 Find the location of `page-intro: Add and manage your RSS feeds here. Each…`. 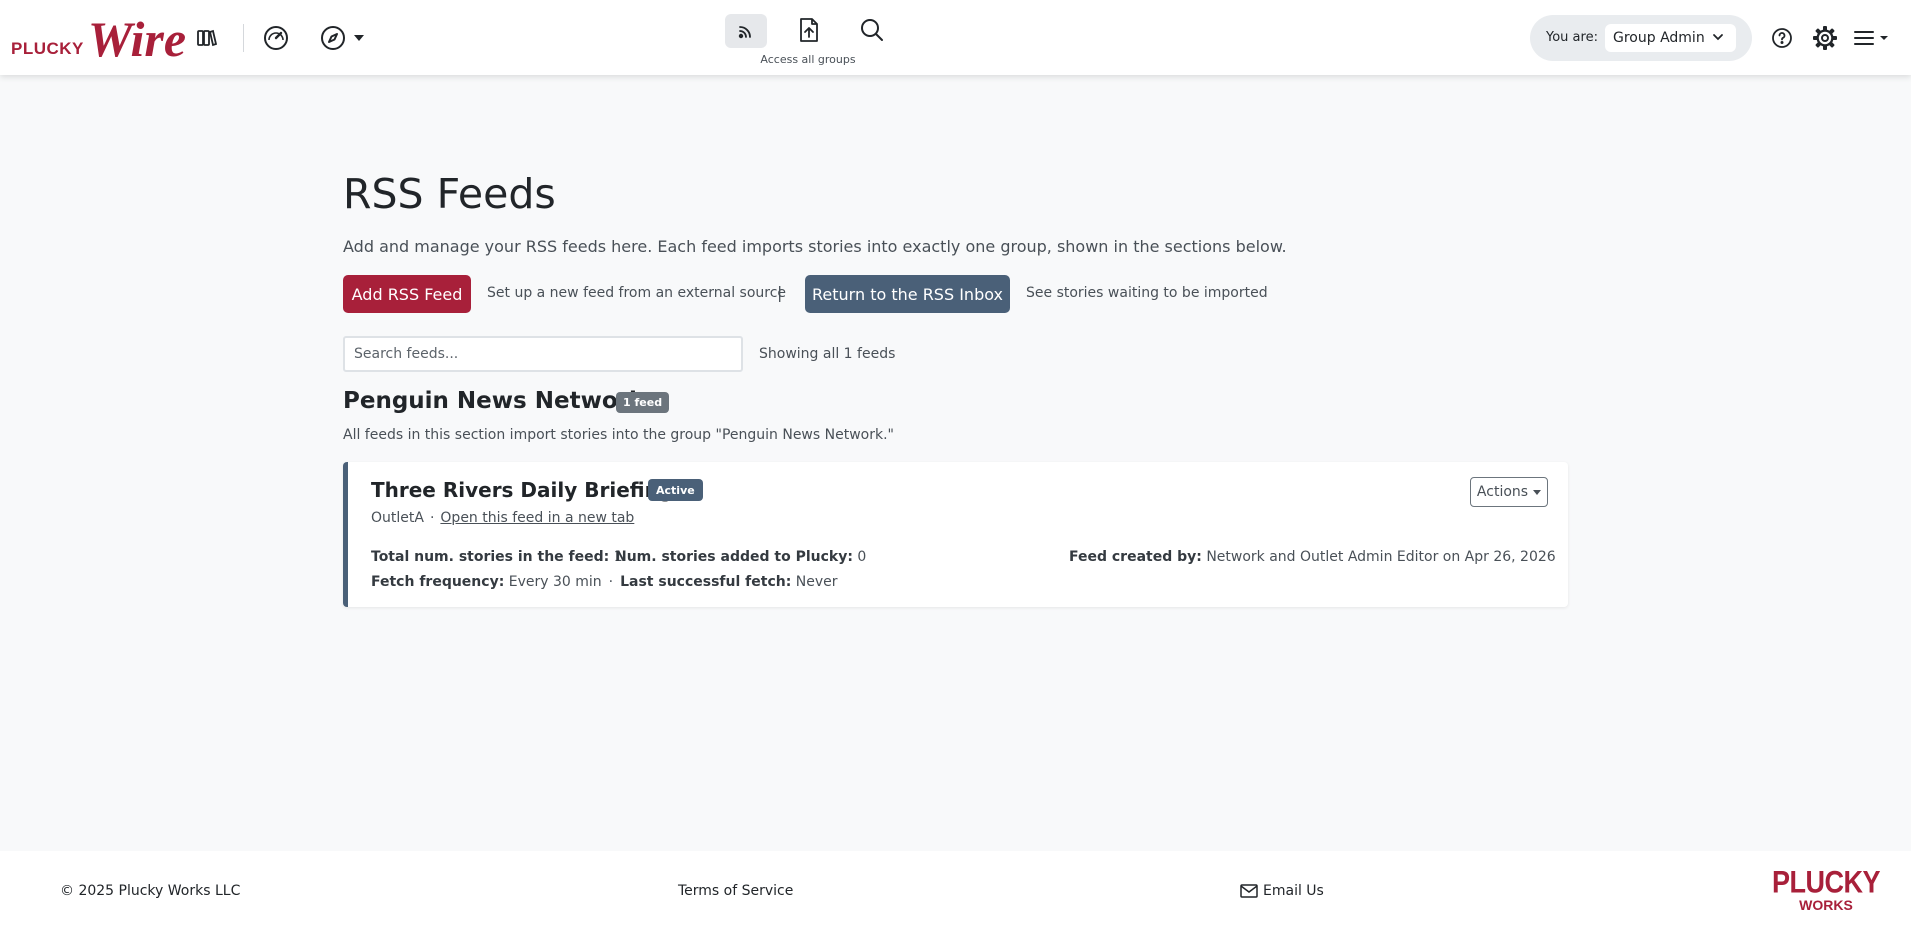

page-intro: Add and manage your RSS feeds here. Each… is located at coordinates (815, 246).